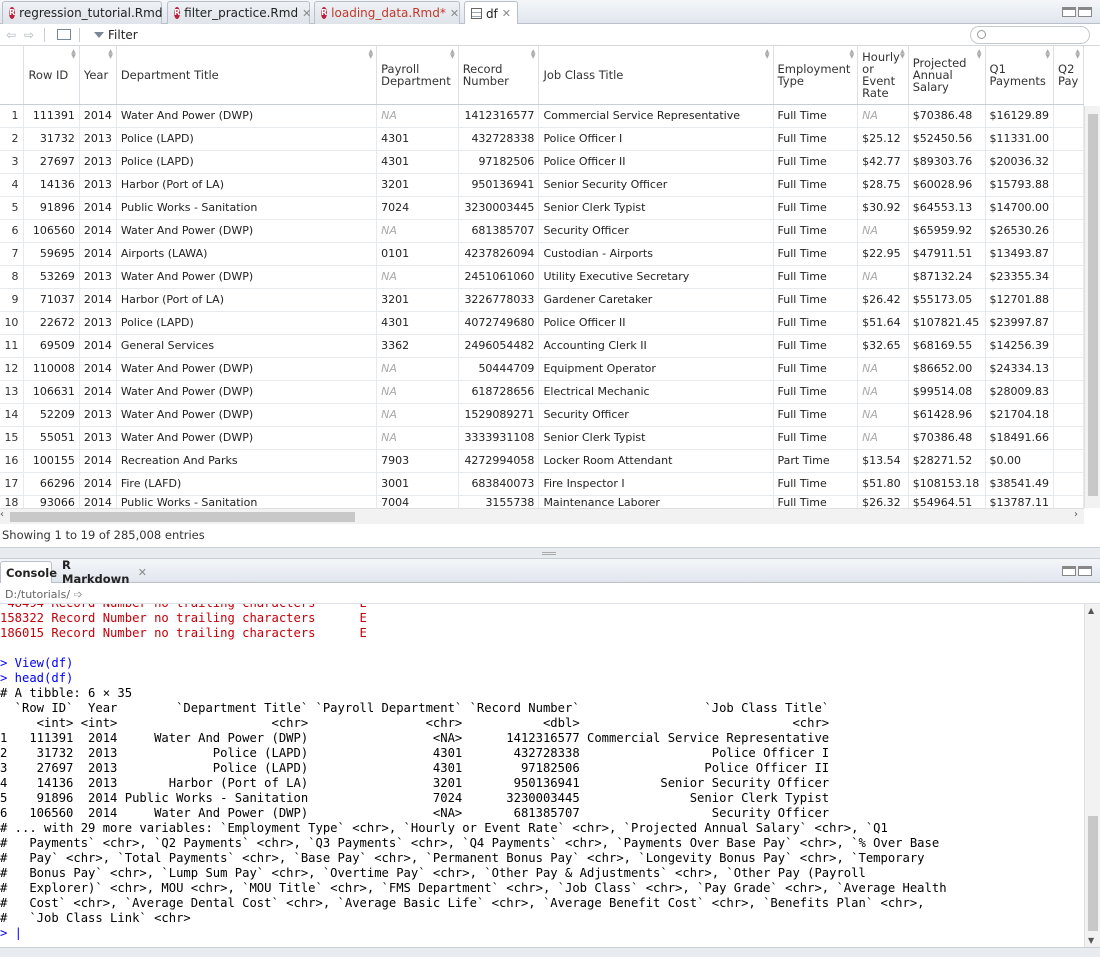 This screenshot has width=1100, height=957. I want to click on table-cell: 110008, so click(51, 369).